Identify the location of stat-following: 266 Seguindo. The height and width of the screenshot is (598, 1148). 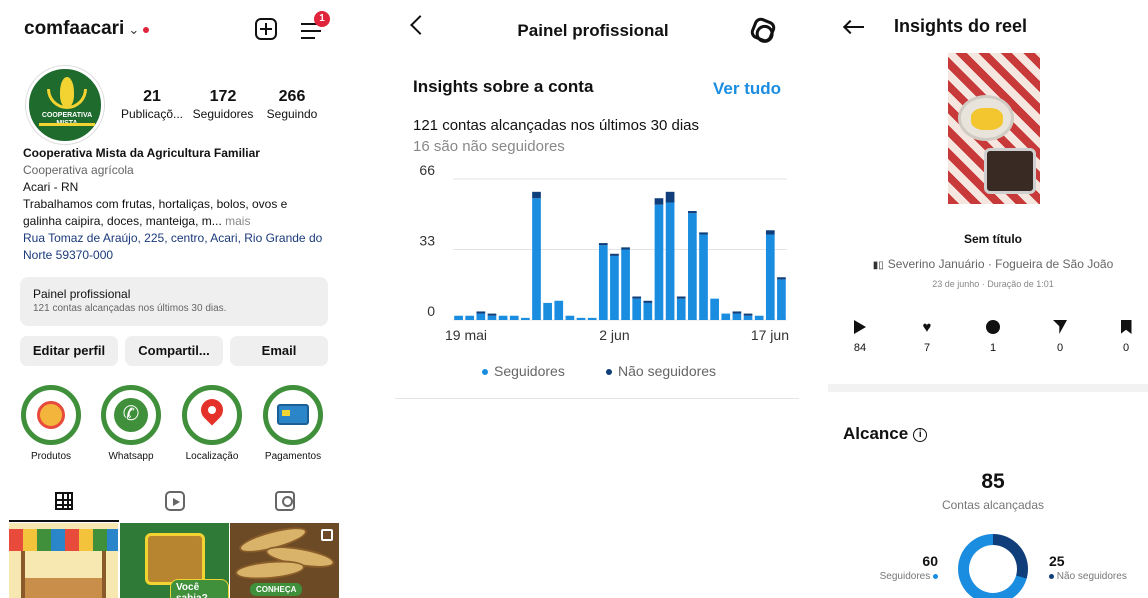
(292, 105).